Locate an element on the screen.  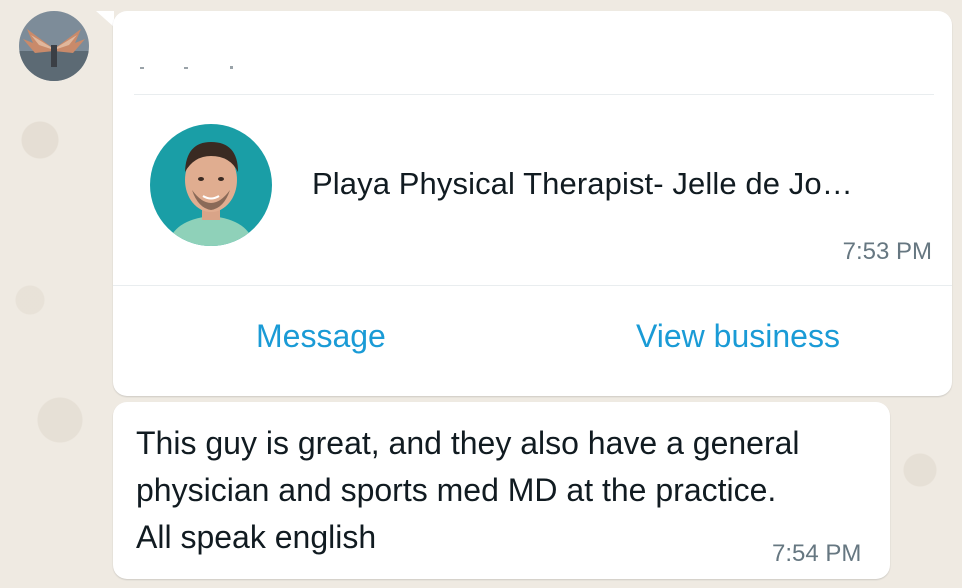
card-actions-divider is located at coordinates (532, 285).